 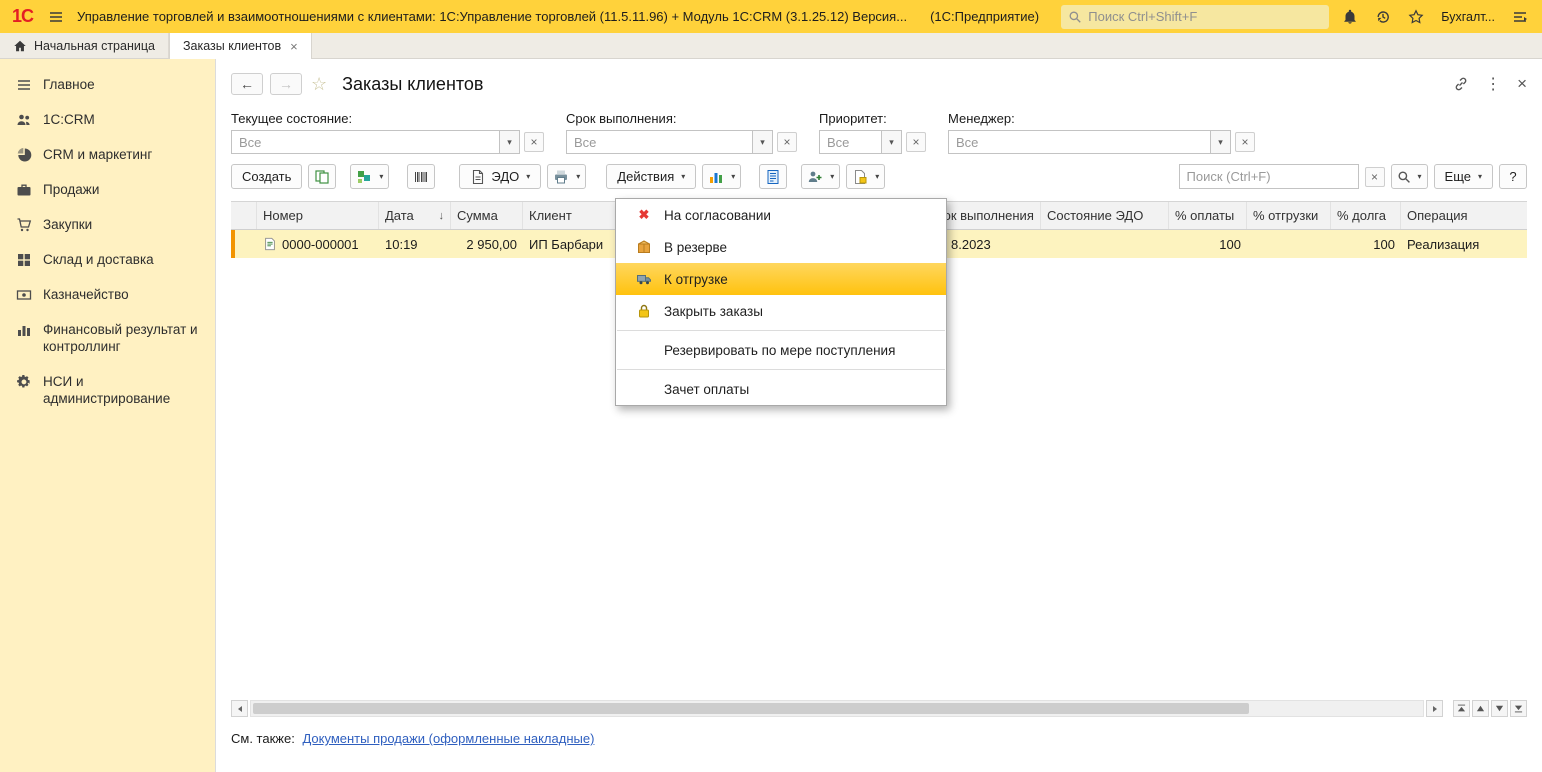 I want to click on column-header-debt-pct: % долга, so click(x=1366, y=215).